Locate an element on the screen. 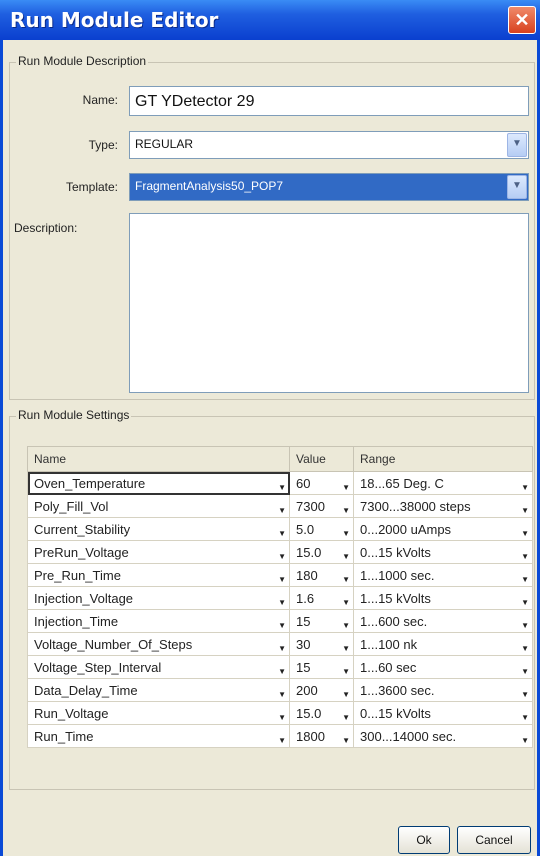 The image size is (540, 856). table-row: Pre_Run_Time ▼ 180 ▼ 1...1000 sec. ▼ is located at coordinates (280, 575).